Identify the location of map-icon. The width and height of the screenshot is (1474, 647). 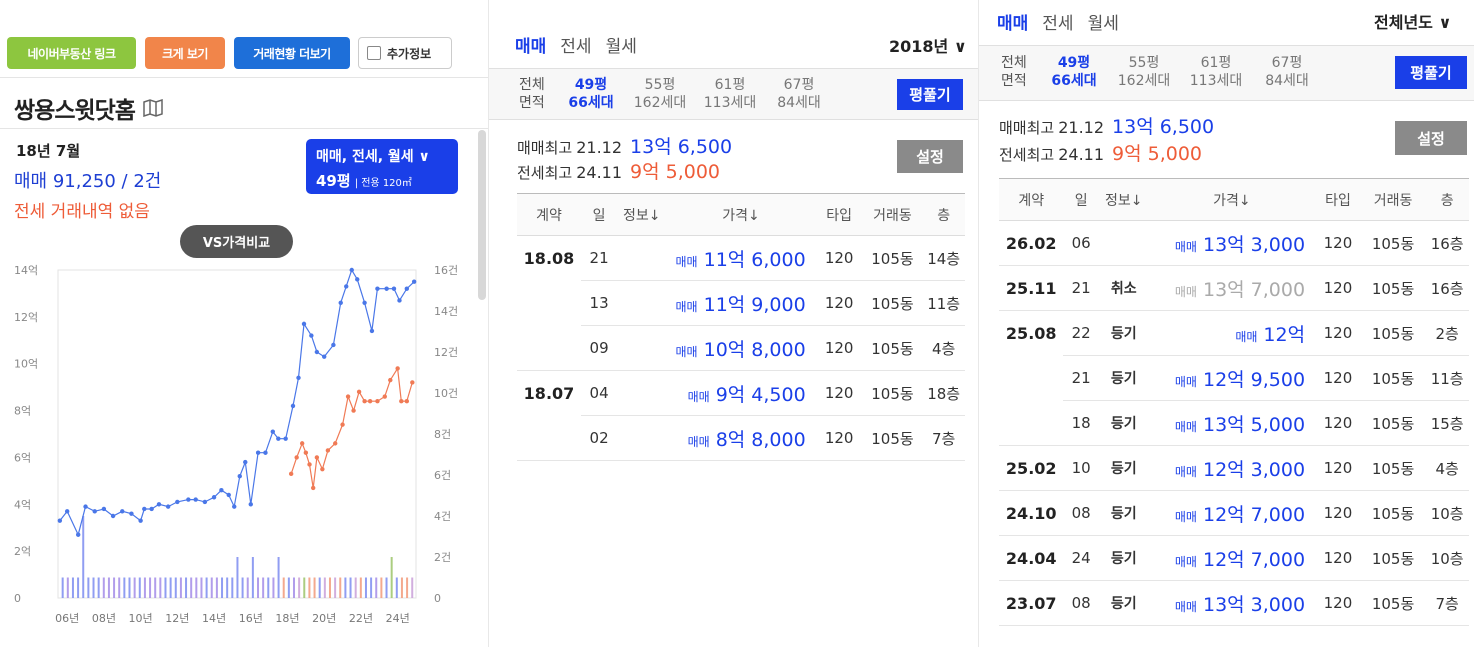
(153, 108).